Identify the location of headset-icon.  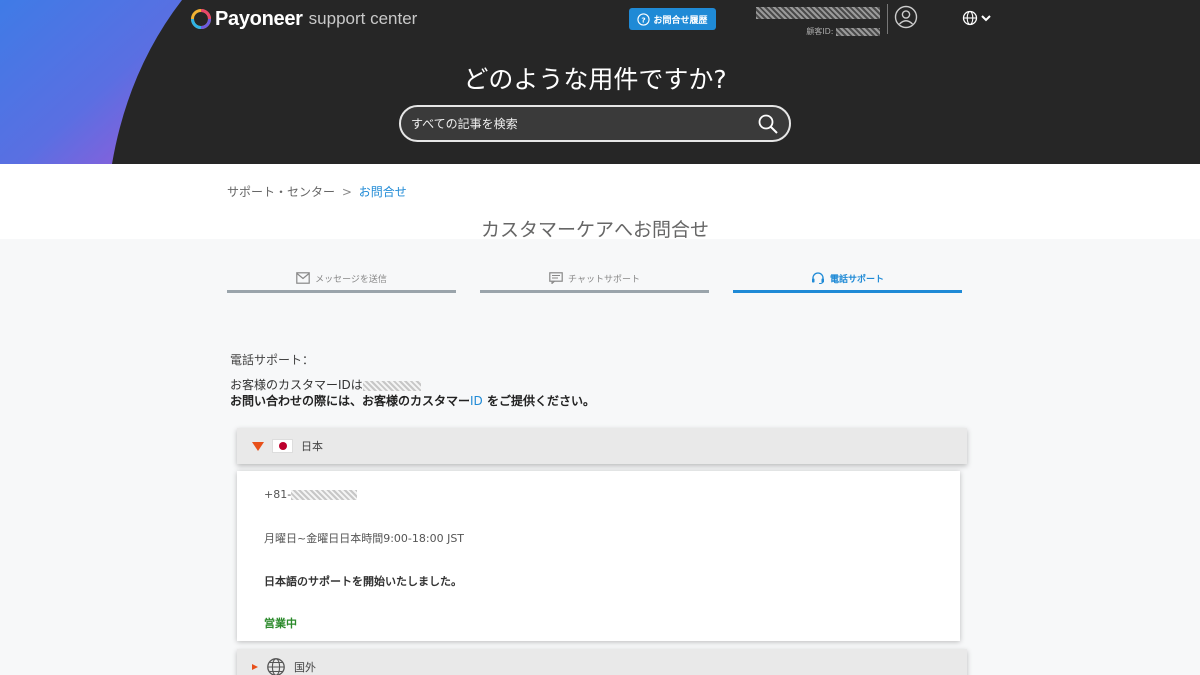
(817, 278).